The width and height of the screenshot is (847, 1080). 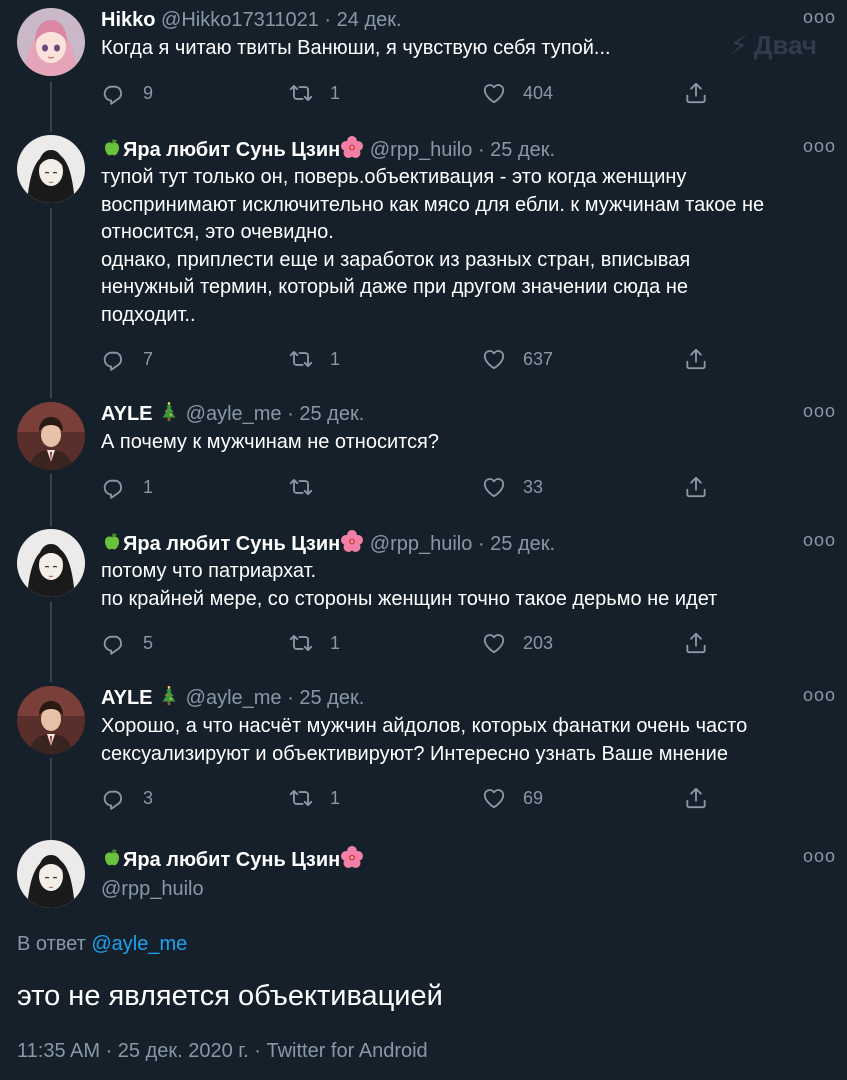 I want to click on tweet-actions: 7 1 637, so click(x=423, y=359).